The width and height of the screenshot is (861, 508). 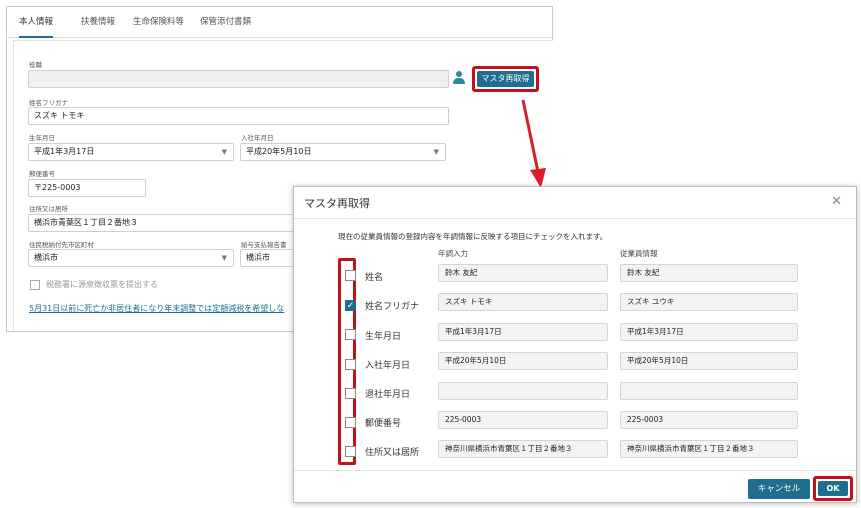 What do you see at coordinates (575, 470) in the screenshot?
I see `dialog-footer-divider` at bounding box center [575, 470].